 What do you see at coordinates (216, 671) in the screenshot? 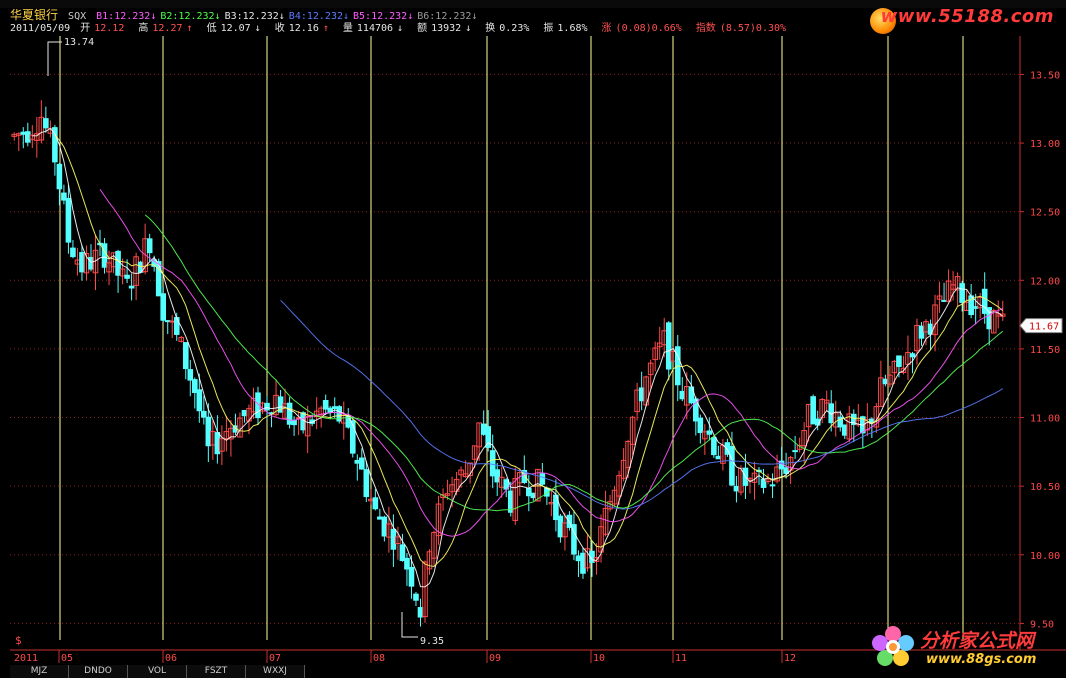
I see `tab-fszt: FSZT` at bounding box center [216, 671].